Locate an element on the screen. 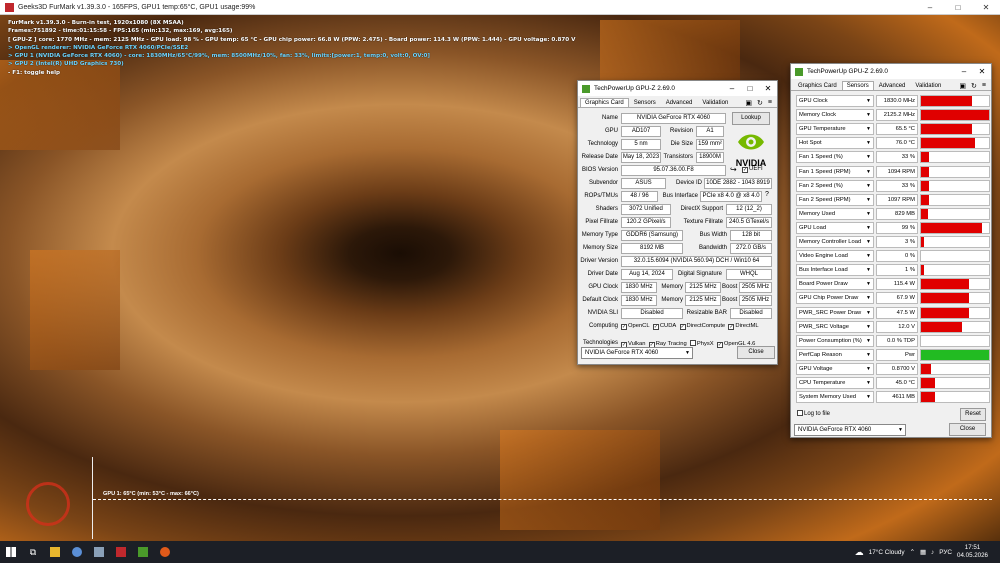  sensor-name: PWR_SRC Power Draw ▼ is located at coordinates (835, 312).